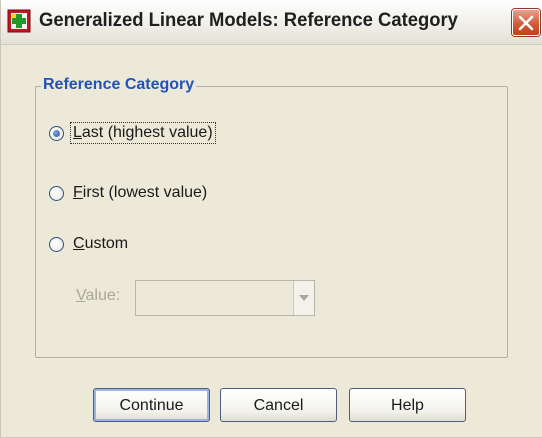 This screenshot has height=438, width=542. I want to click on radio-last-text: ast (highest value), so click(147, 132).